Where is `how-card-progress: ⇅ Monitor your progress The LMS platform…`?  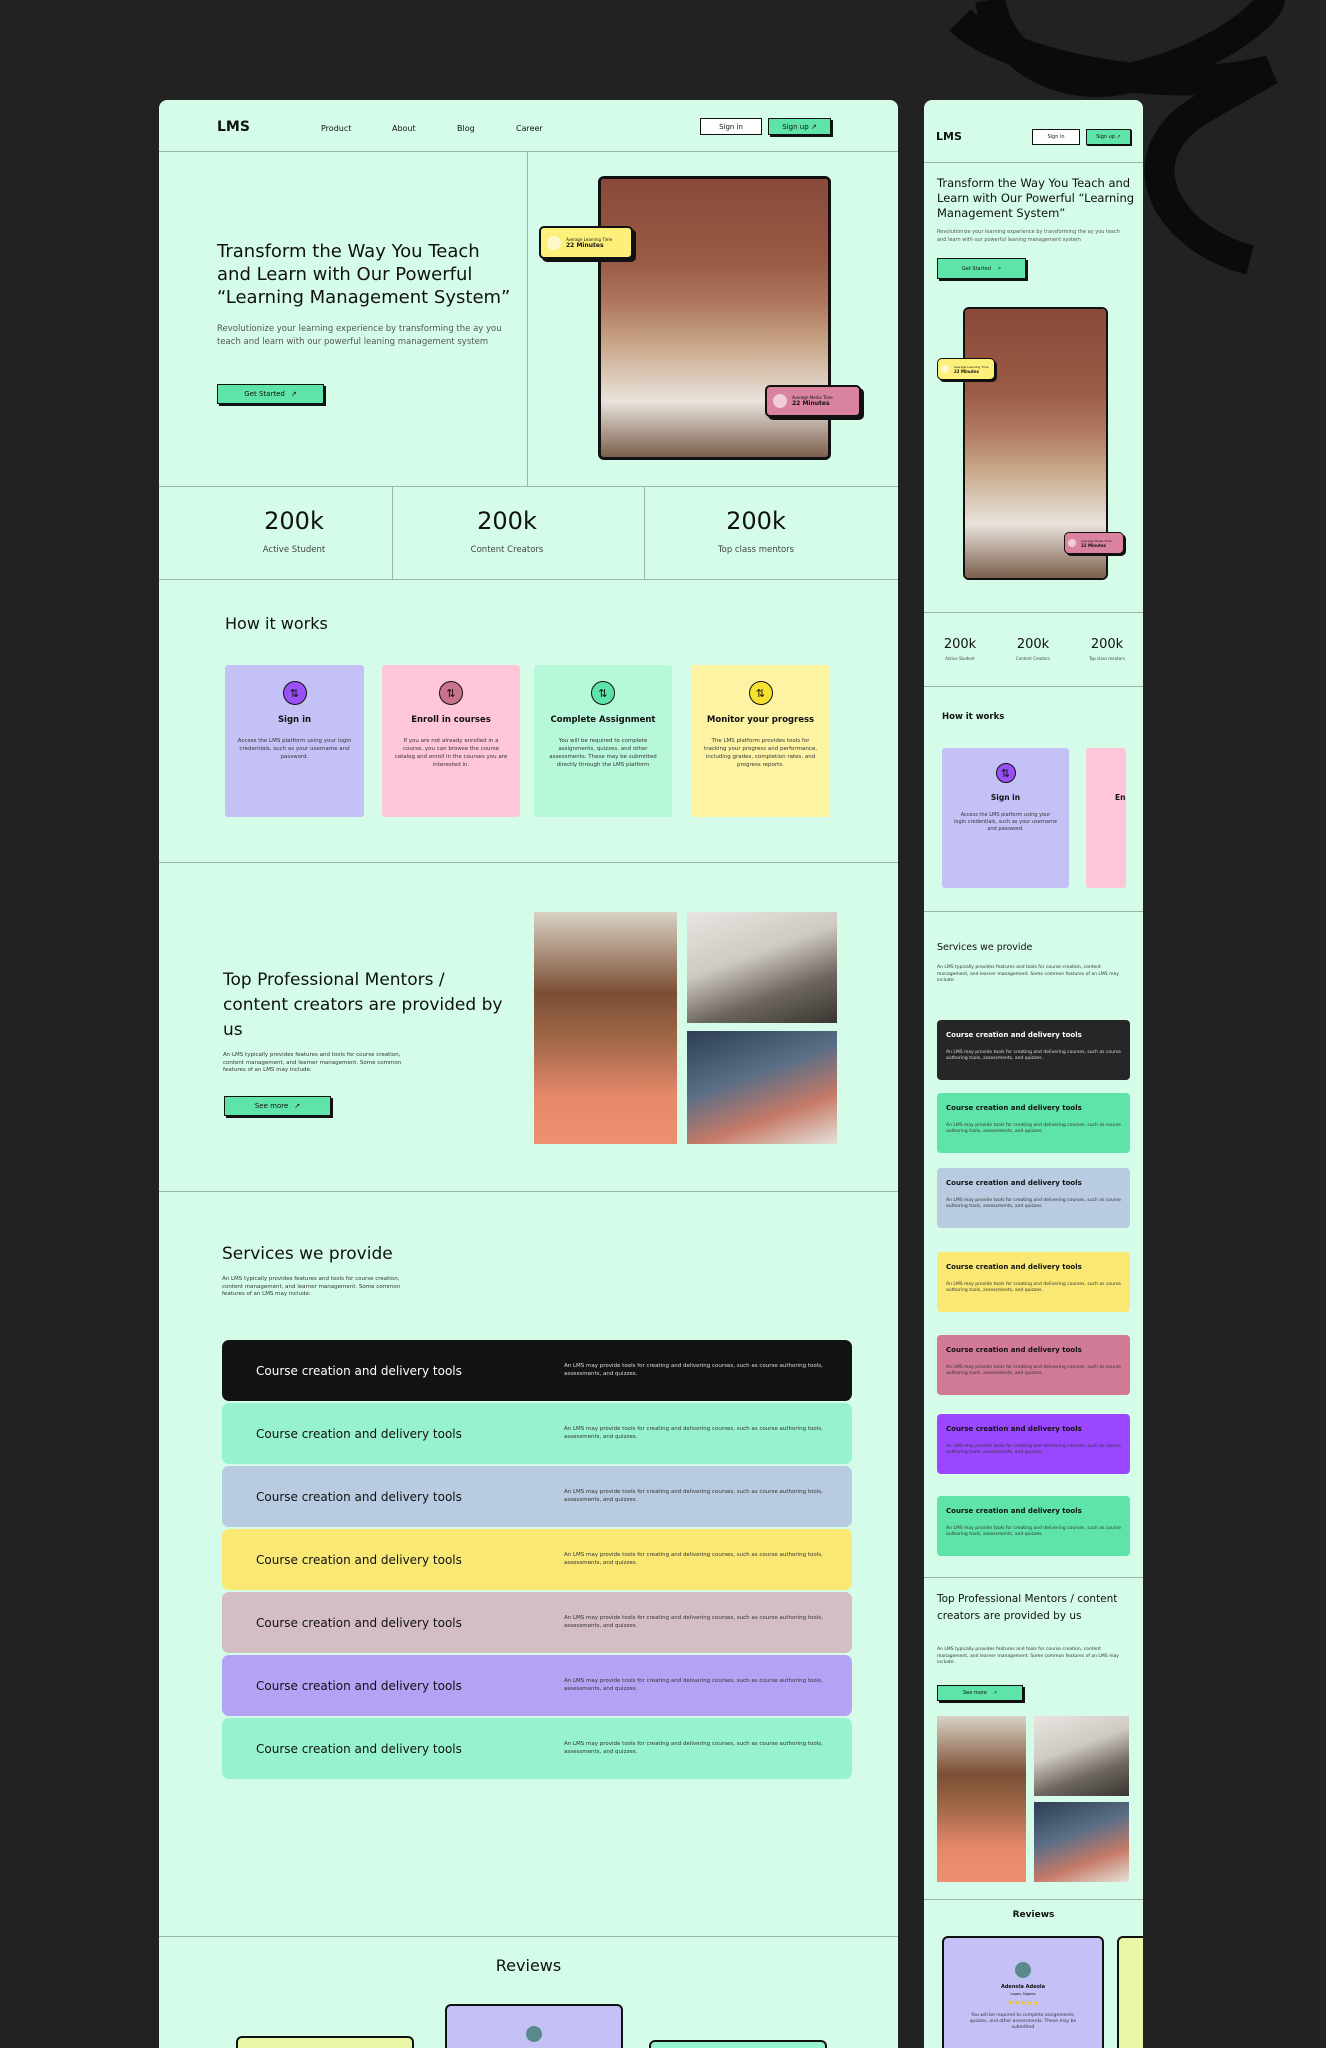 how-card-progress: ⇅ Monitor your progress The LMS platform… is located at coordinates (760, 741).